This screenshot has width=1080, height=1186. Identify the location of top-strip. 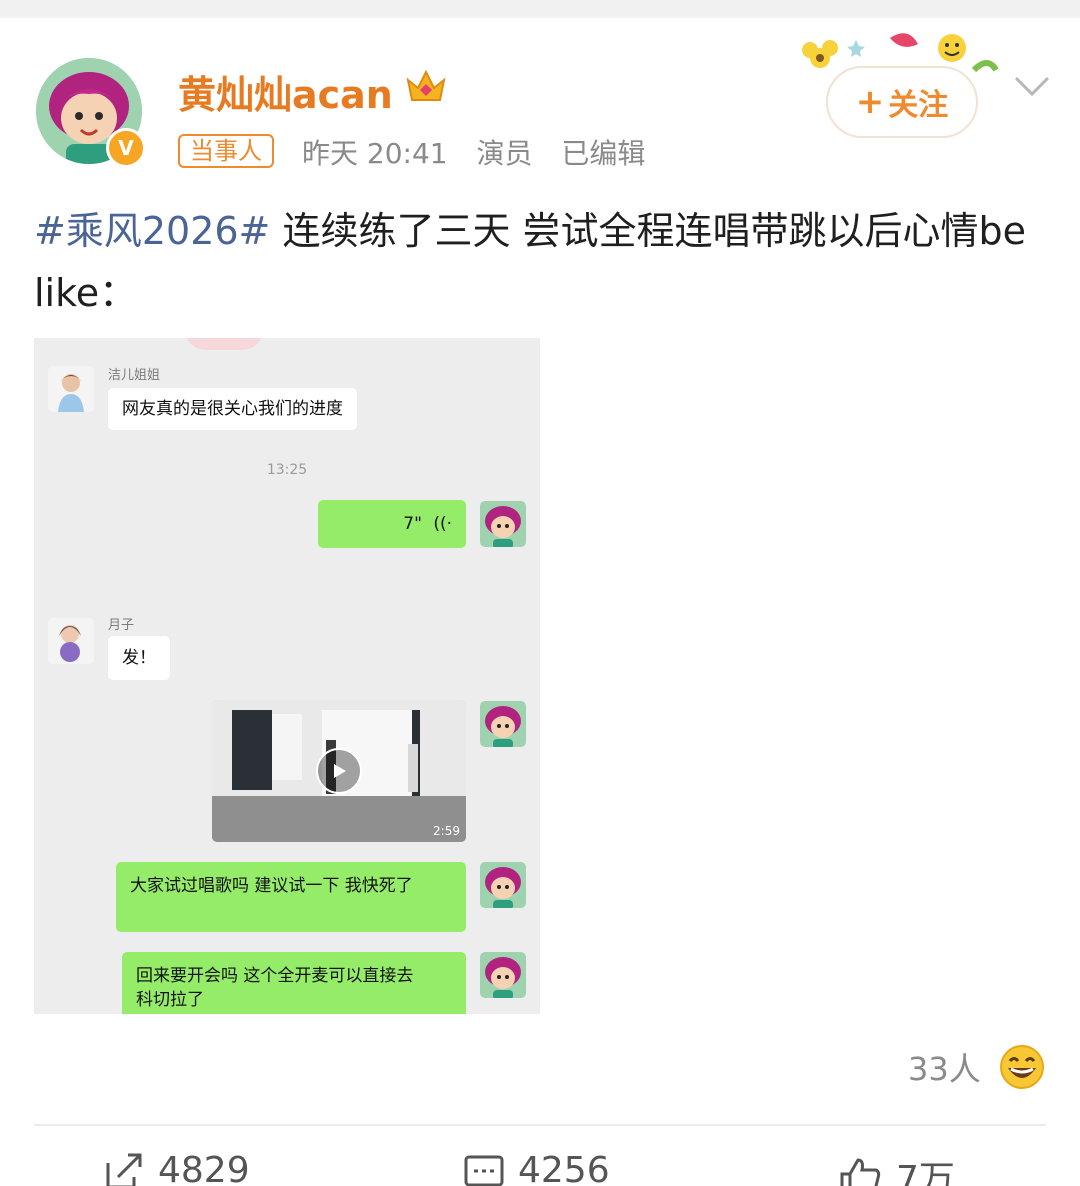
(540, 9).